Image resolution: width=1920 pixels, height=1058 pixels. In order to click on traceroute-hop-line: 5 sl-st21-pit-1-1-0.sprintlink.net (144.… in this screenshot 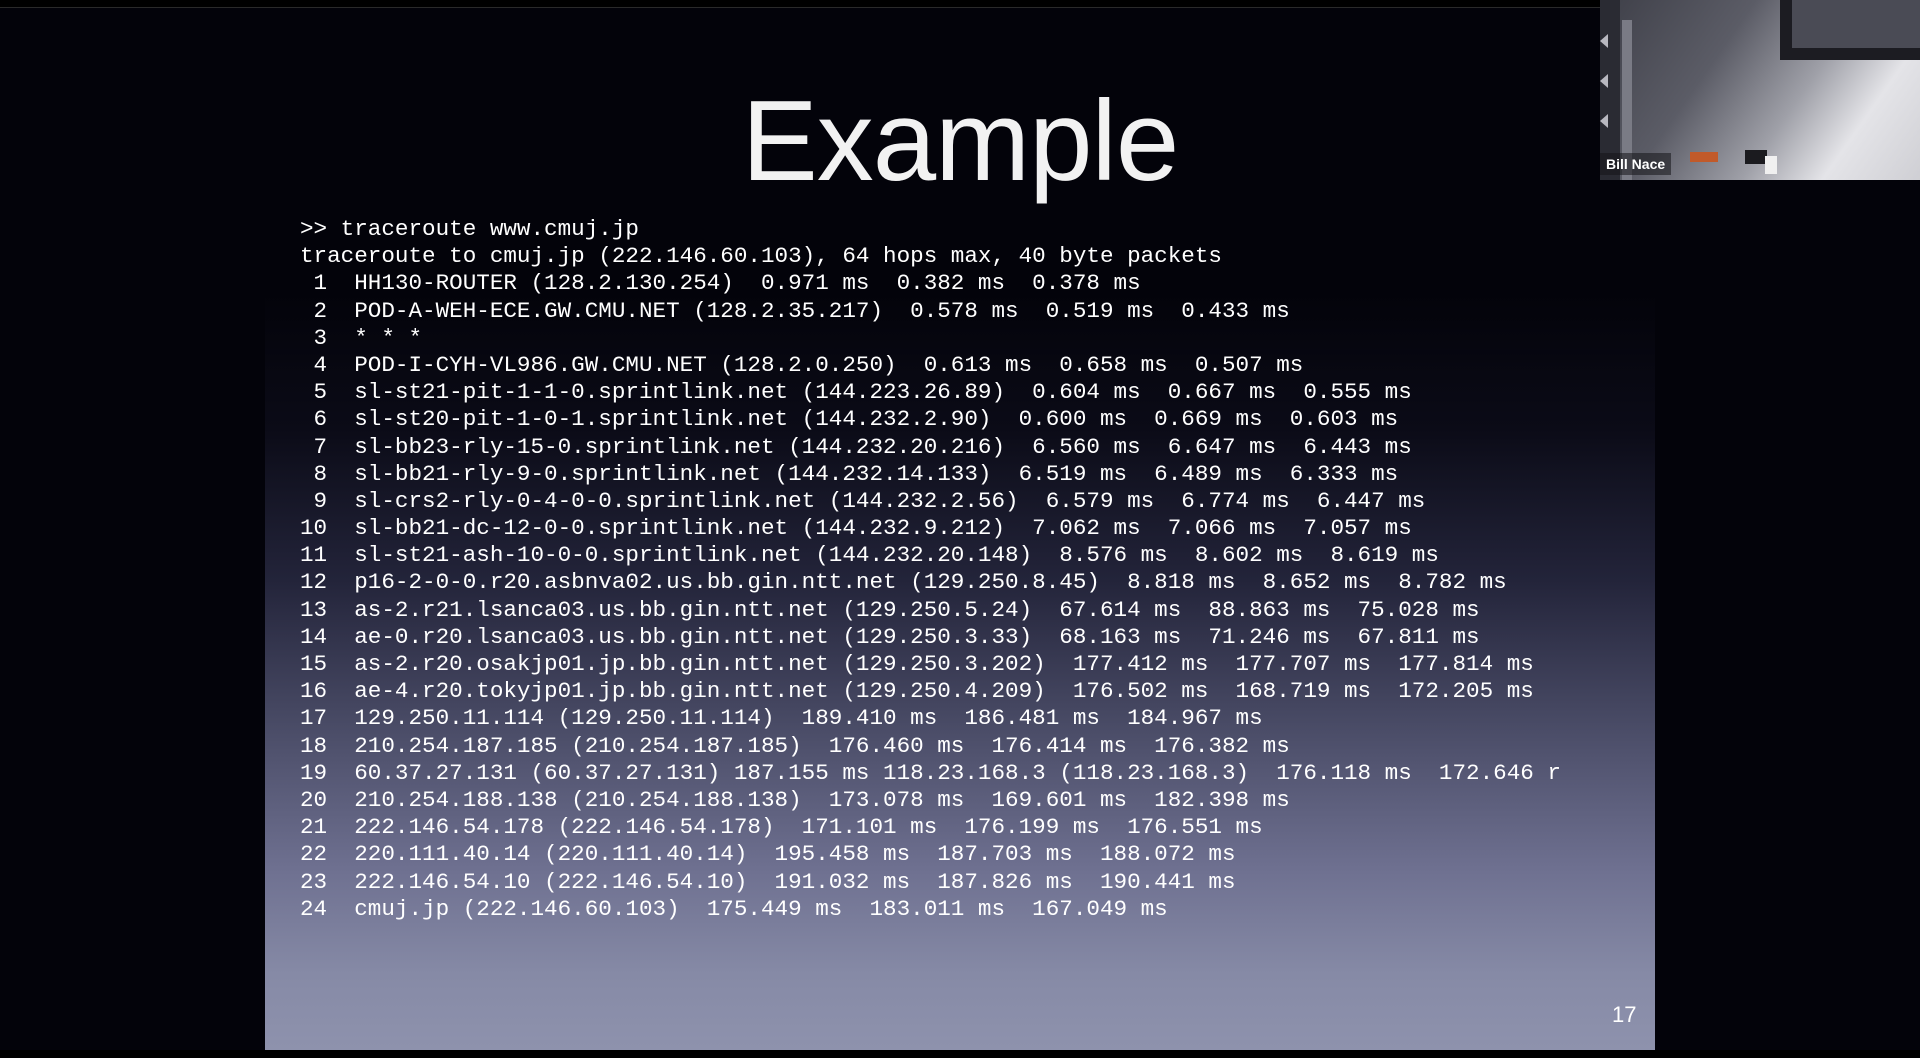, I will do `click(856, 392)`.